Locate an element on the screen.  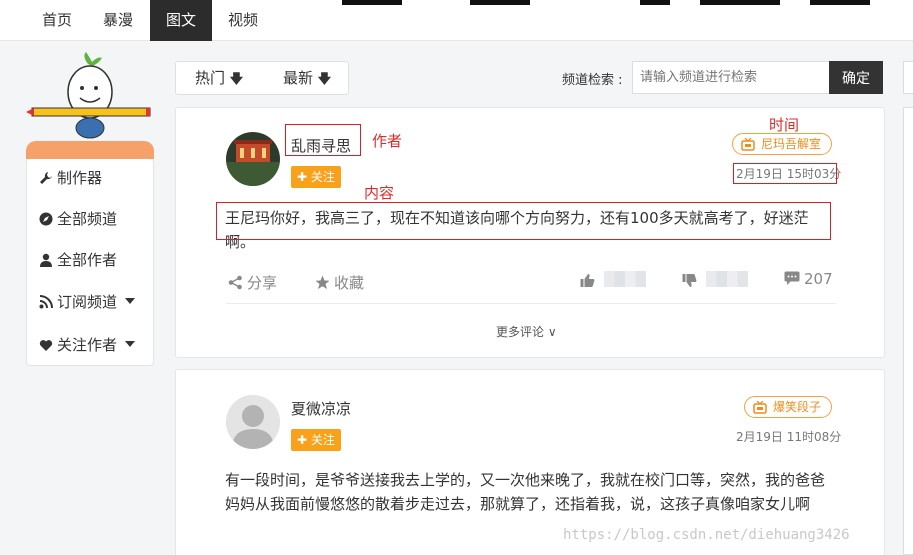
sidebar-item-label: 全部频道 is located at coordinates (87, 219).